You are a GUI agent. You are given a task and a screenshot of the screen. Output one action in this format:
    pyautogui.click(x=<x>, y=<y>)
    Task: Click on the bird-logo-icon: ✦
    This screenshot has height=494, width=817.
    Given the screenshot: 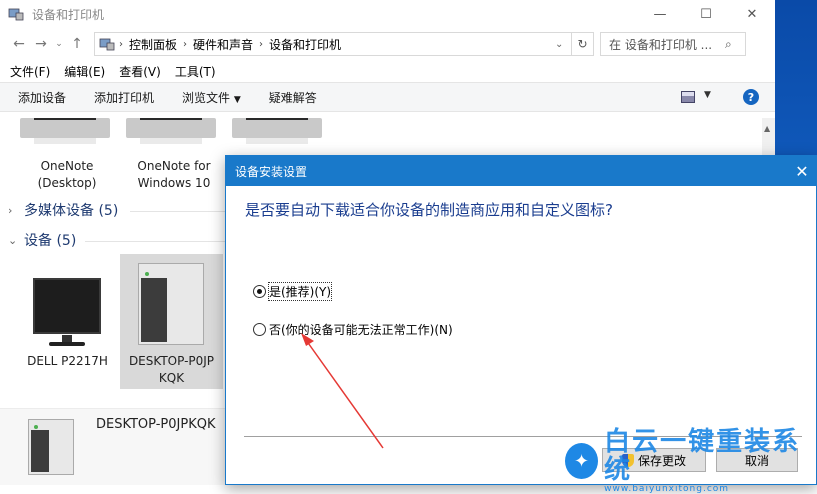 What is the action you would take?
    pyautogui.click(x=582, y=461)
    